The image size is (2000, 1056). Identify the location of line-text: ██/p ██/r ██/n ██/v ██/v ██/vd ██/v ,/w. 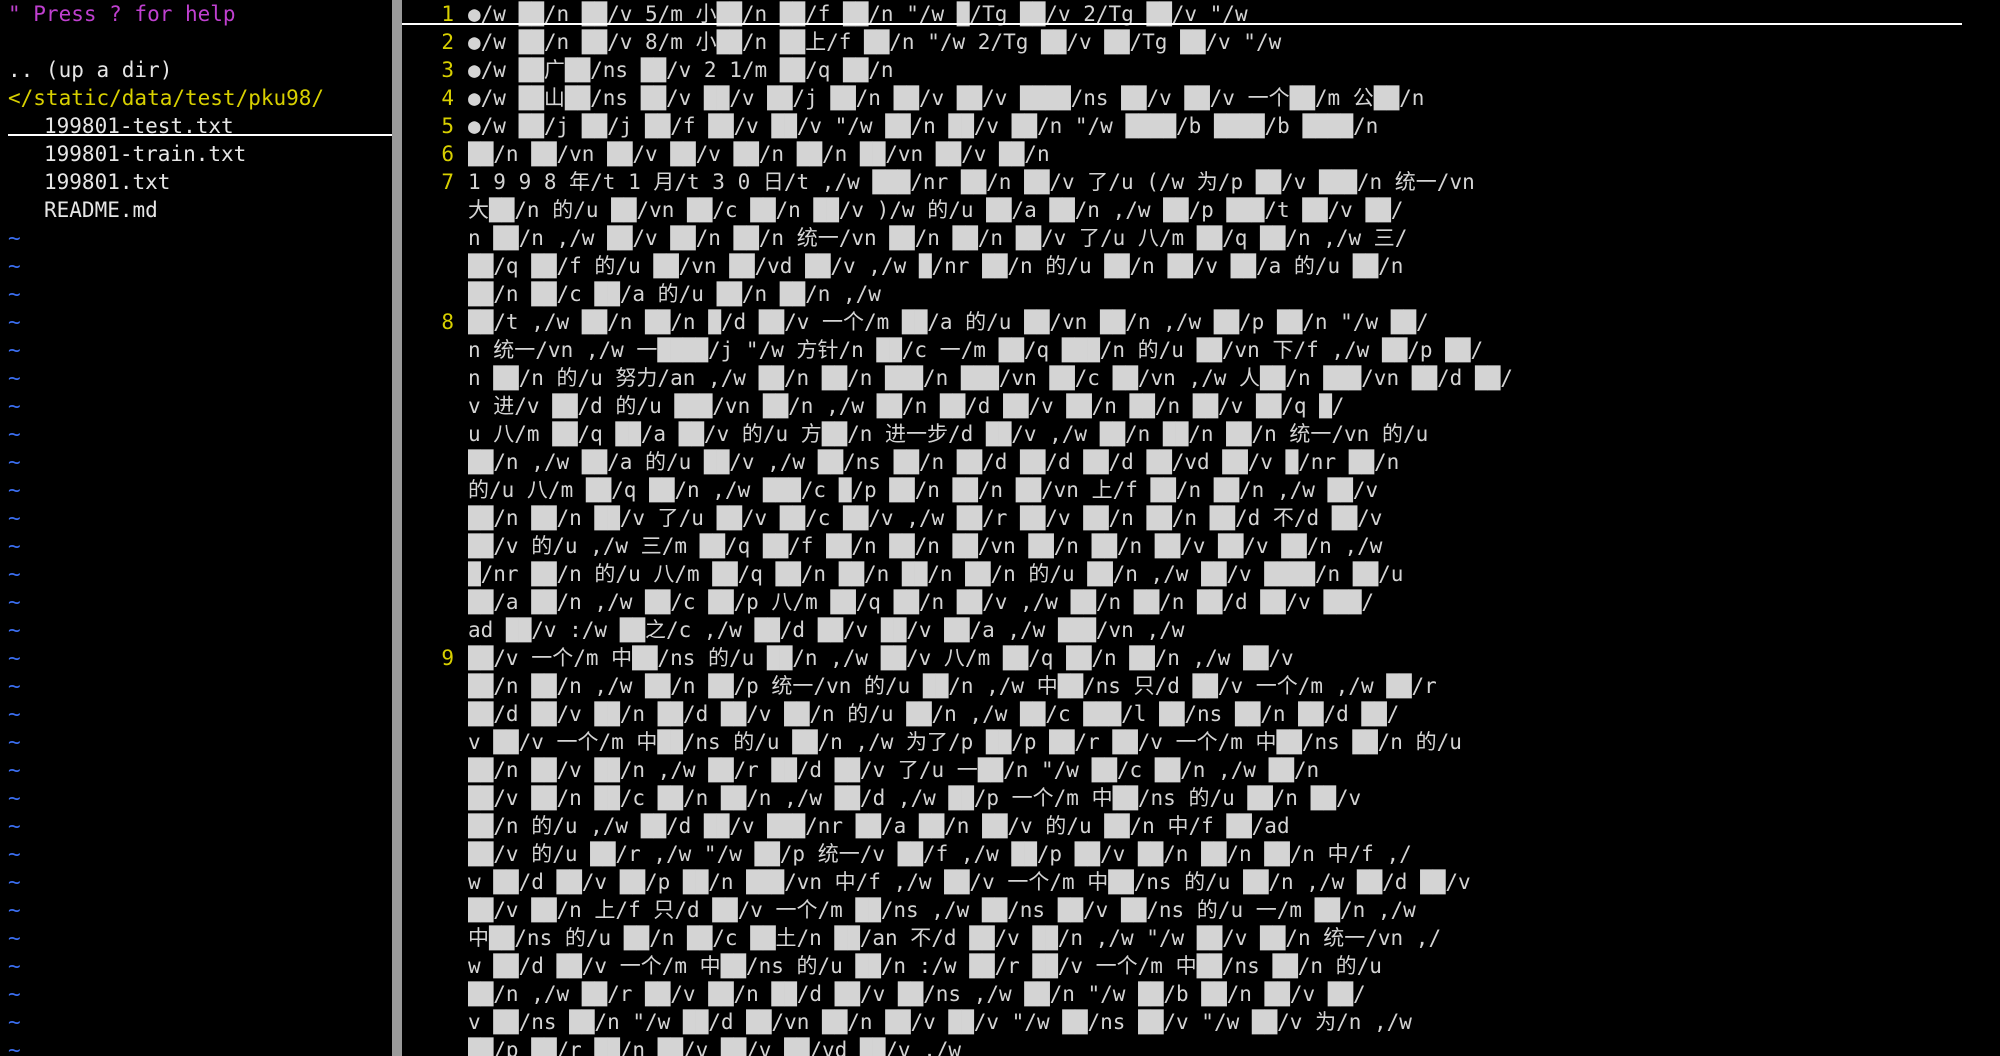
(1224, 1046).